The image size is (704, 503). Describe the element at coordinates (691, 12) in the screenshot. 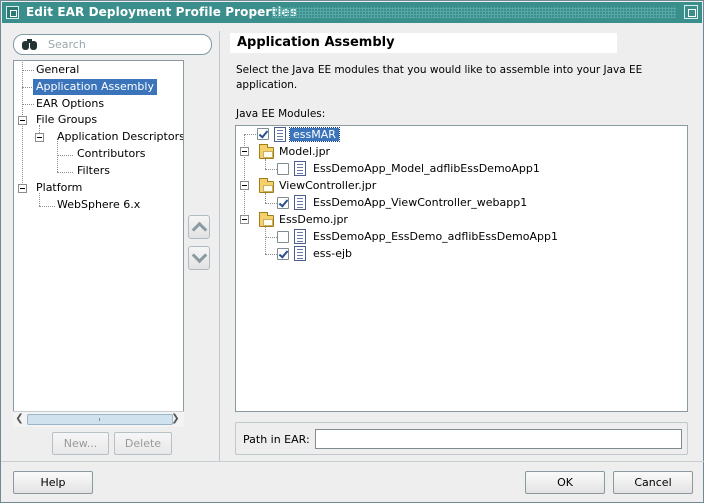

I see `maximize-icon` at that location.